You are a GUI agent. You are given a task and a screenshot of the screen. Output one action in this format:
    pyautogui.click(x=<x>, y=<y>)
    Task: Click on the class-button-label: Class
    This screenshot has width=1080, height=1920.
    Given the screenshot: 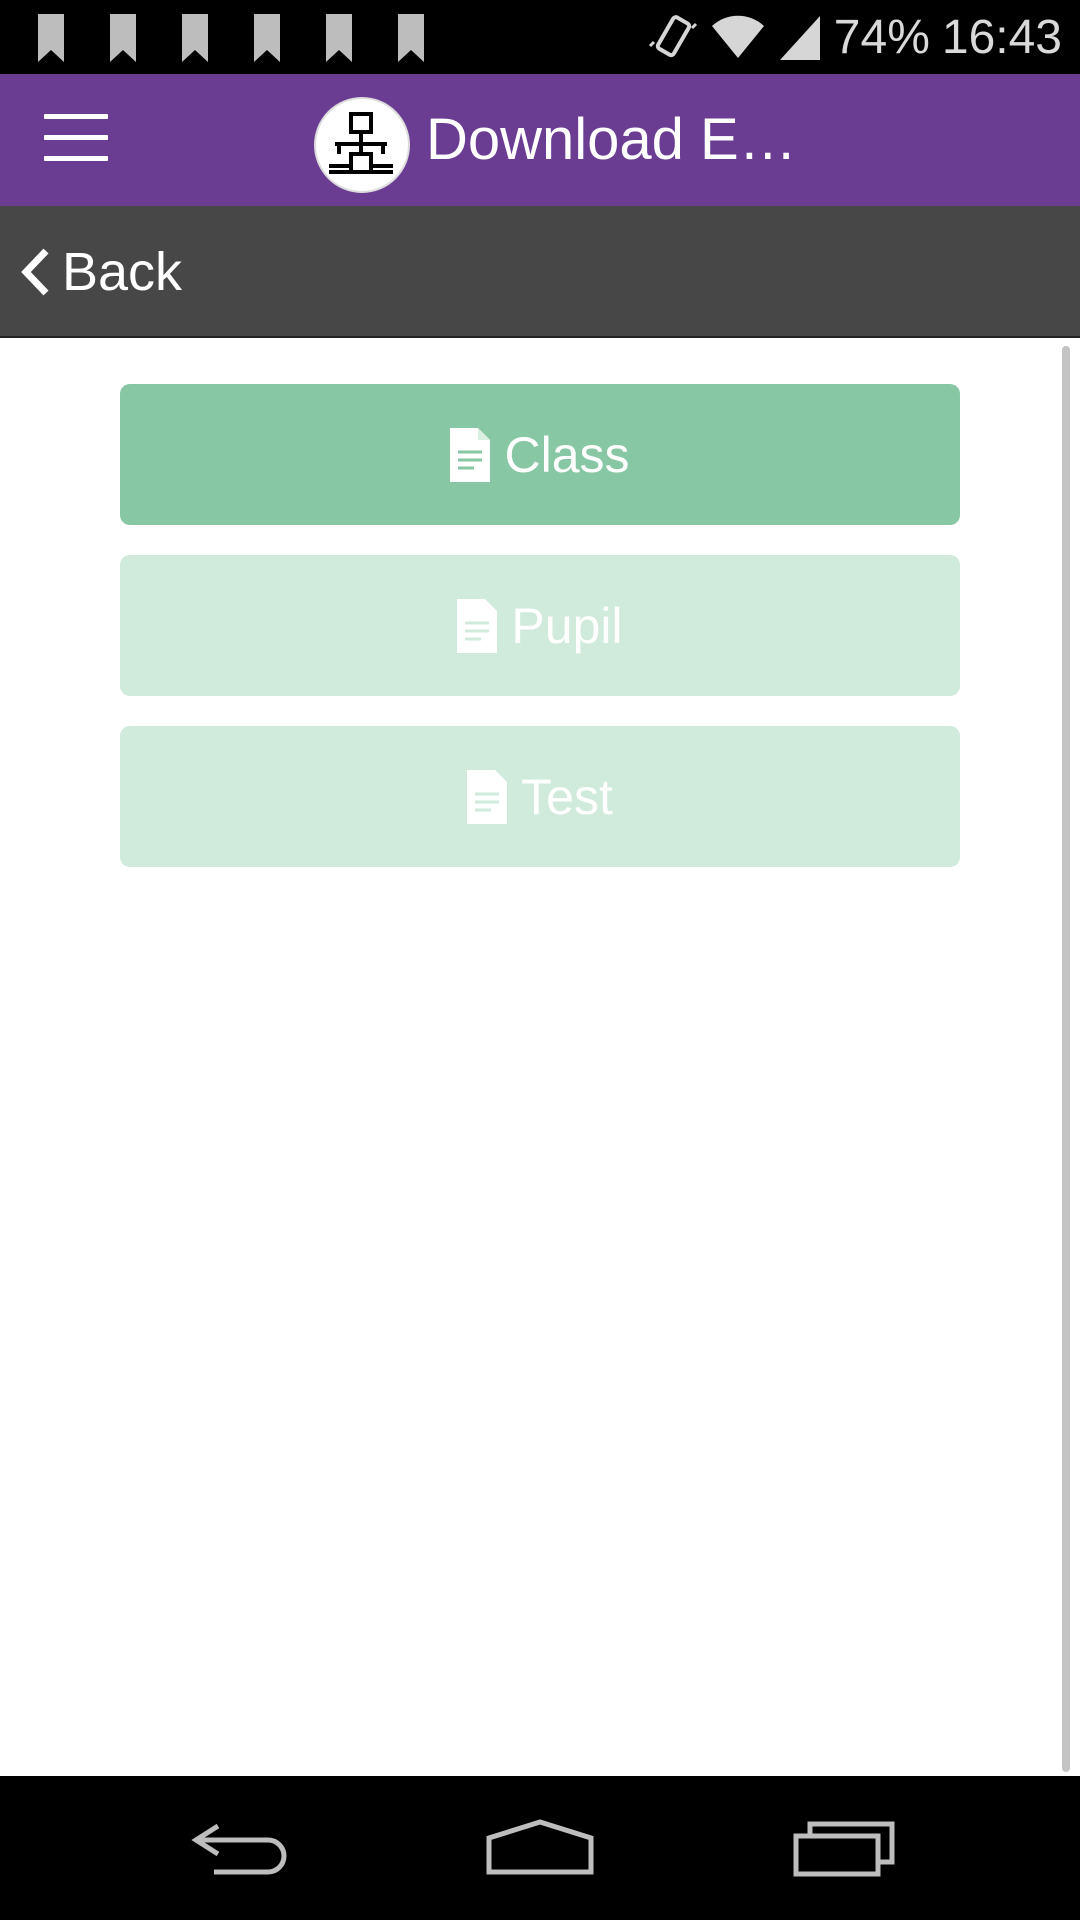 What is the action you would take?
    pyautogui.click(x=567, y=454)
    